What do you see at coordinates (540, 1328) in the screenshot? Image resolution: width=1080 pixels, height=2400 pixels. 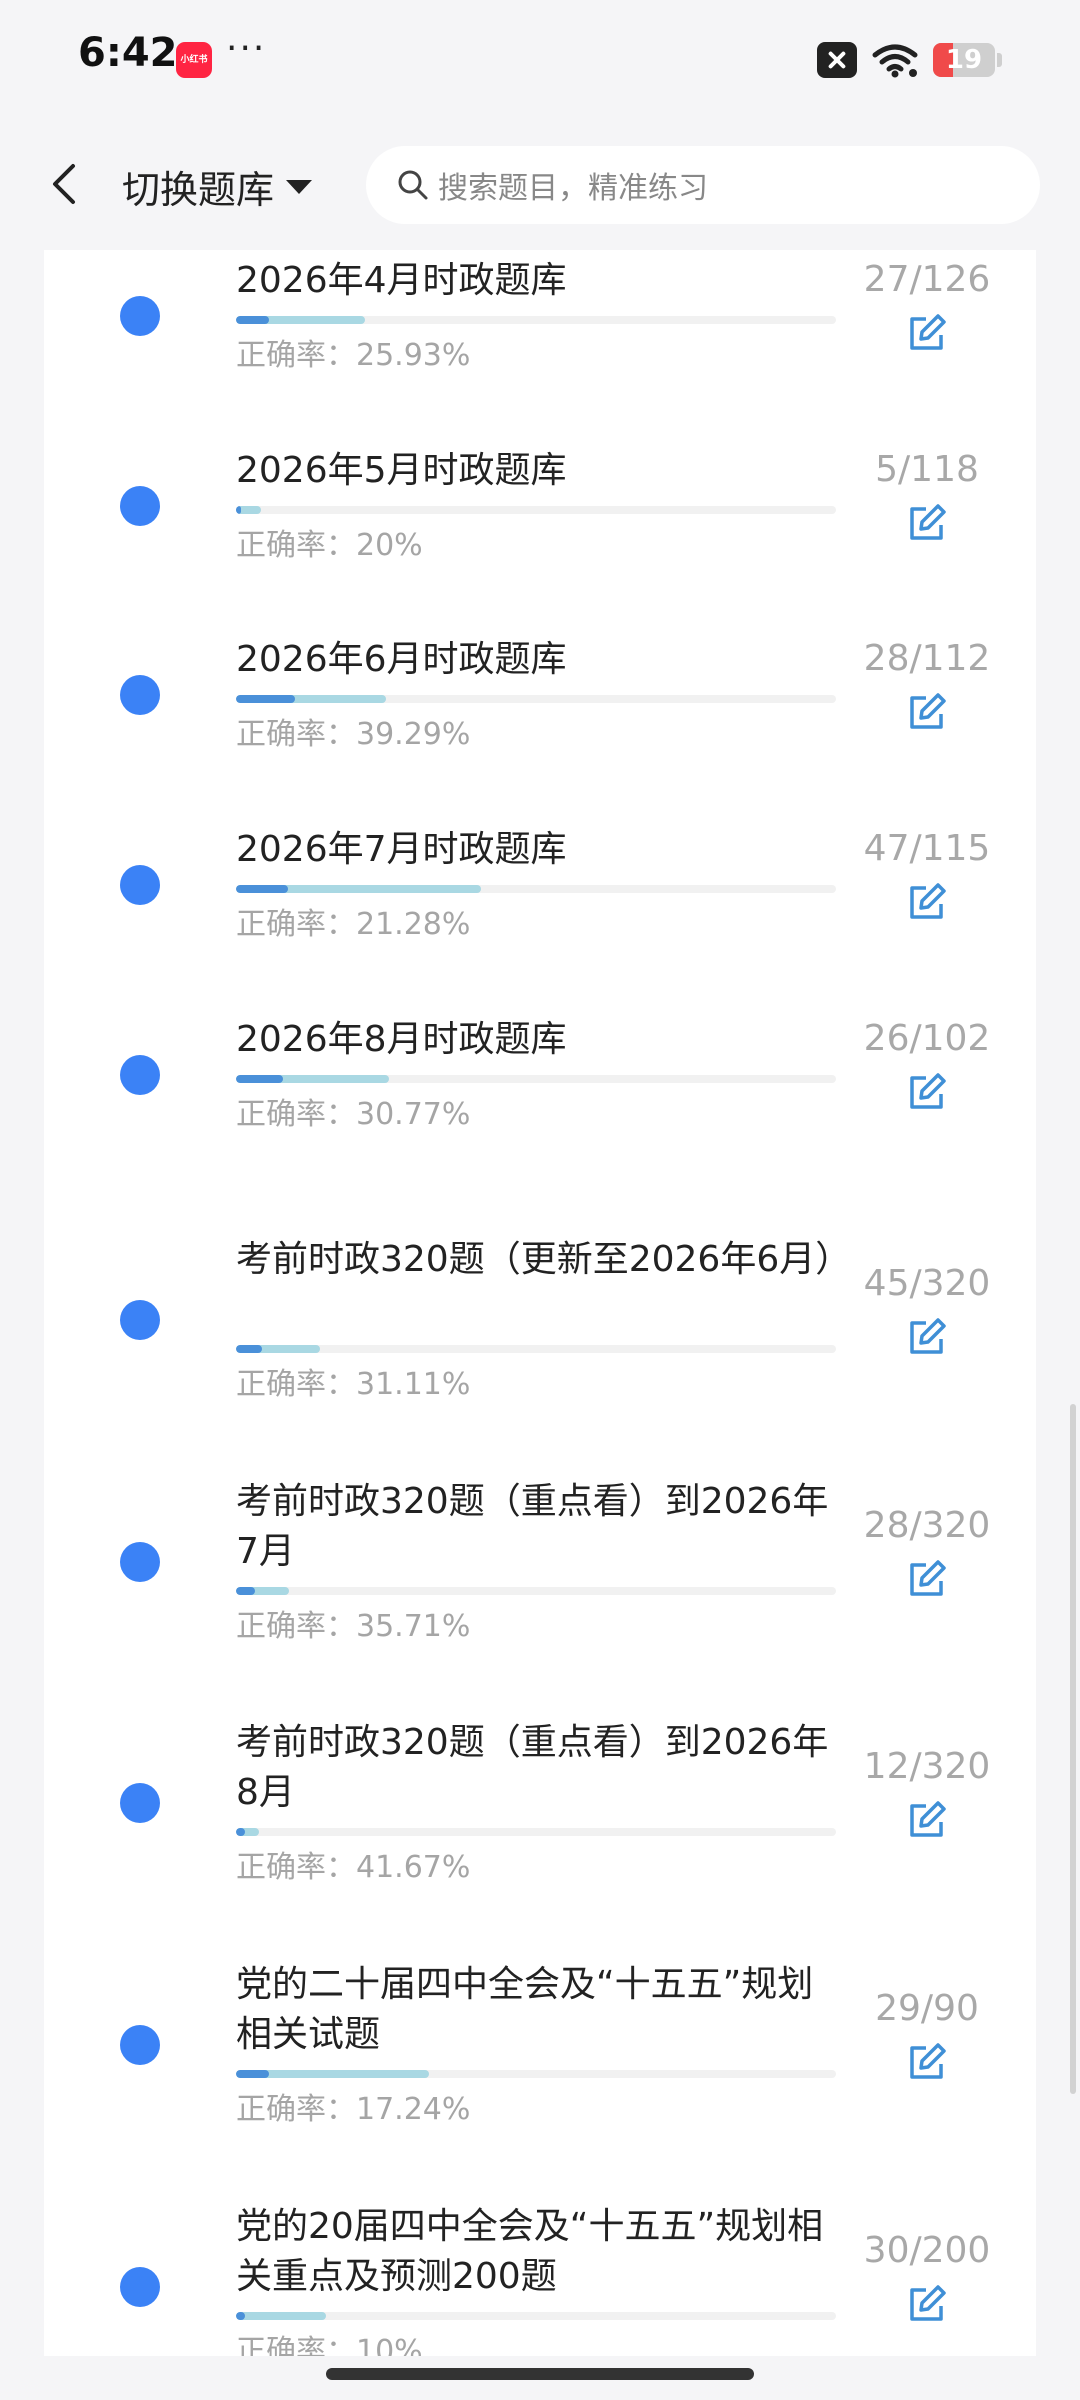 I see `list-item: 考前时政320题（更新至2026年6月） 正确率：31.11% 45/320` at bounding box center [540, 1328].